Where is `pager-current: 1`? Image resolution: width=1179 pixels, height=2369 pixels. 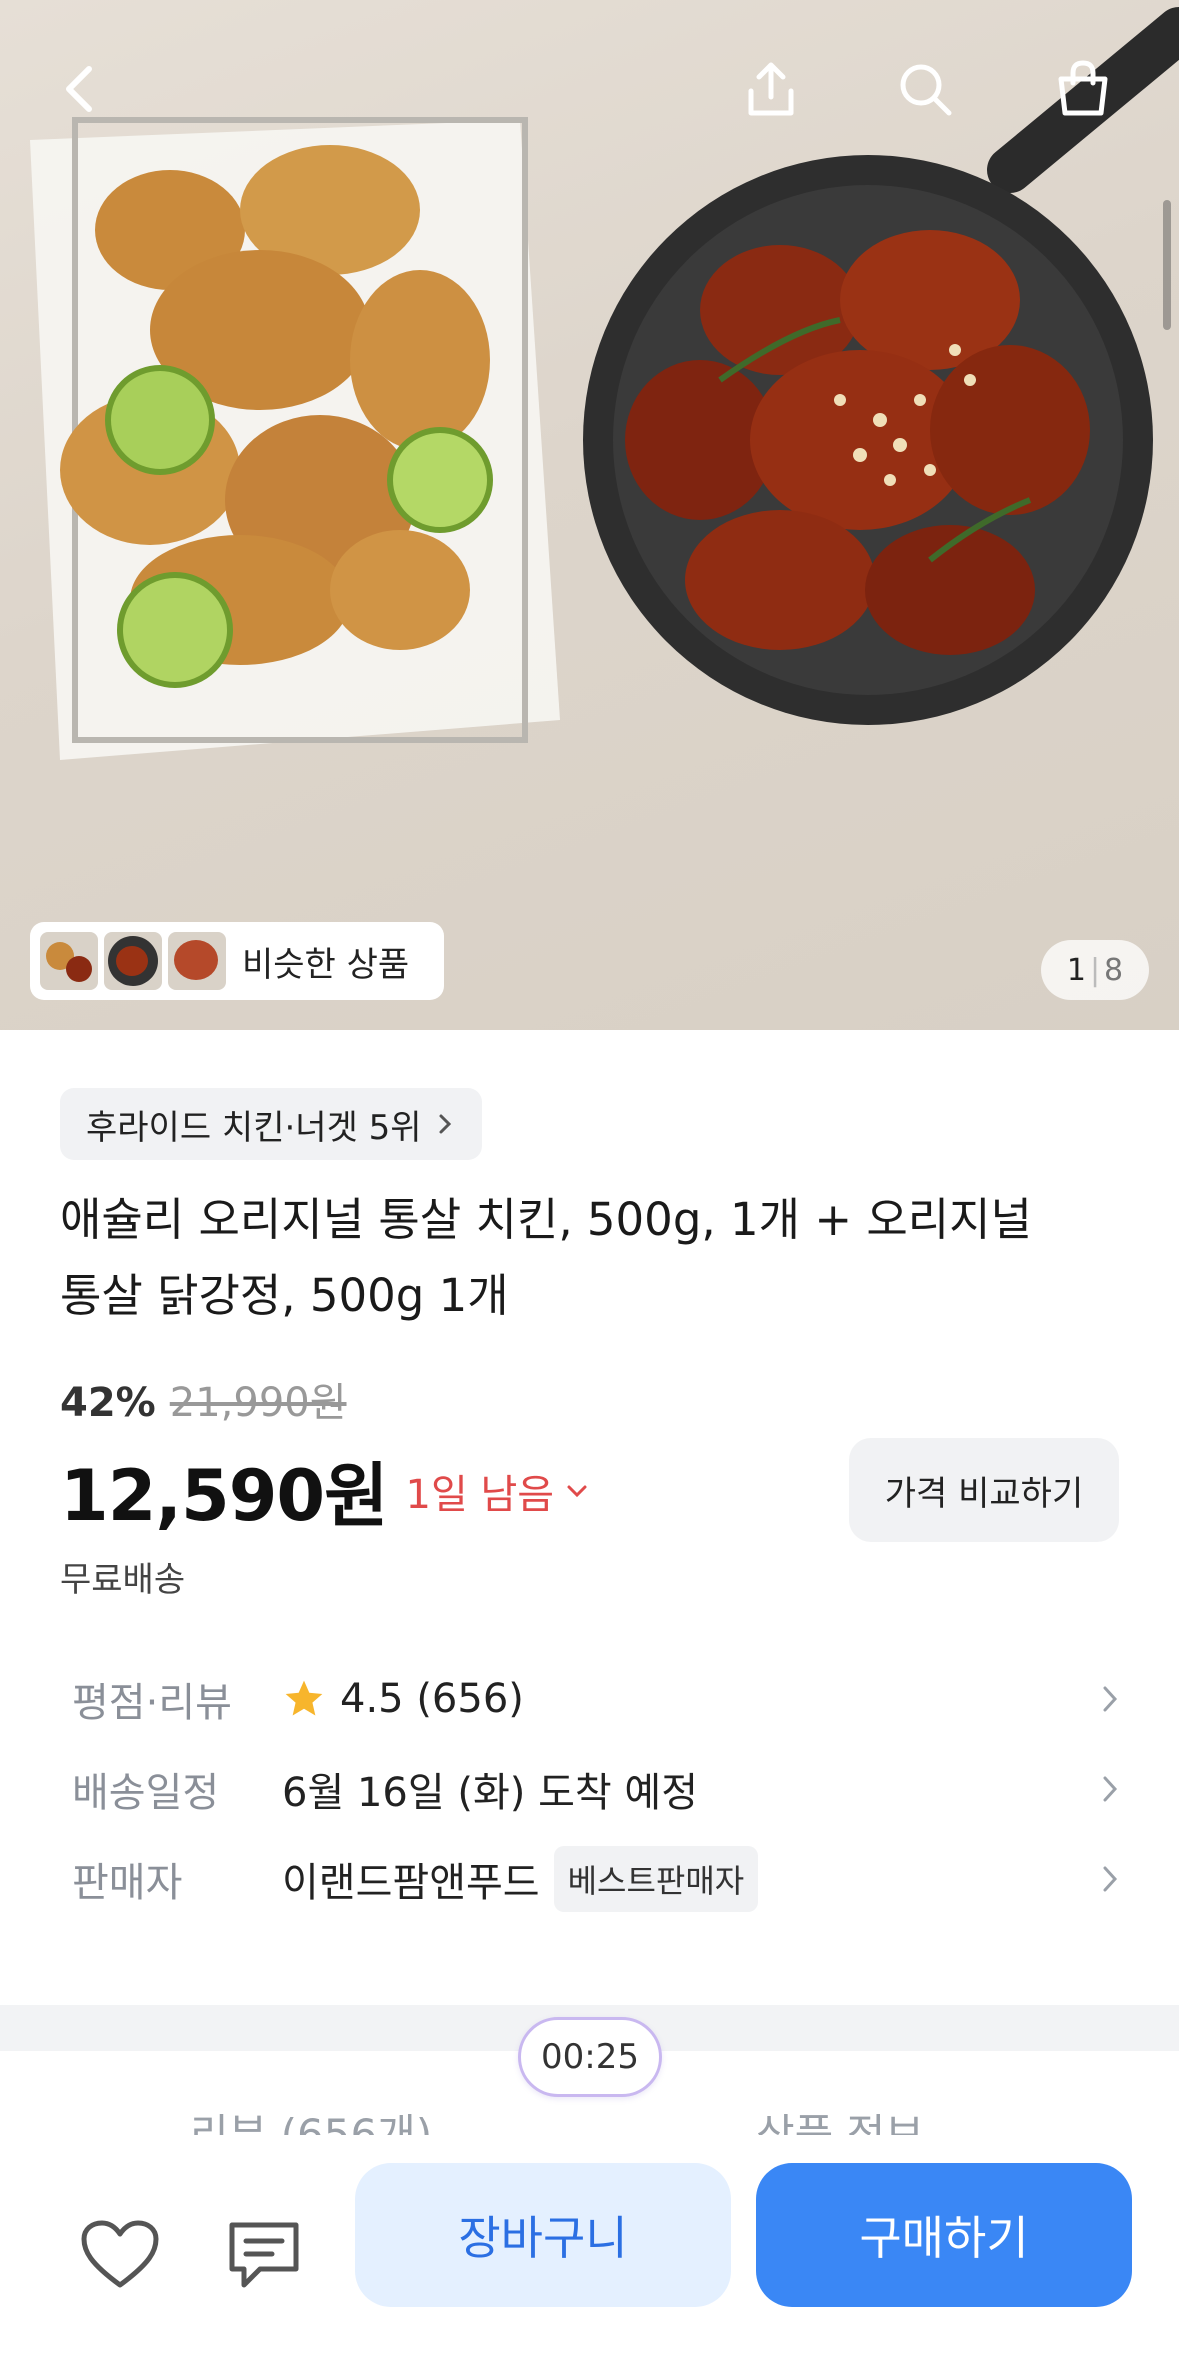 pager-current: 1 is located at coordinates (1076, 970).